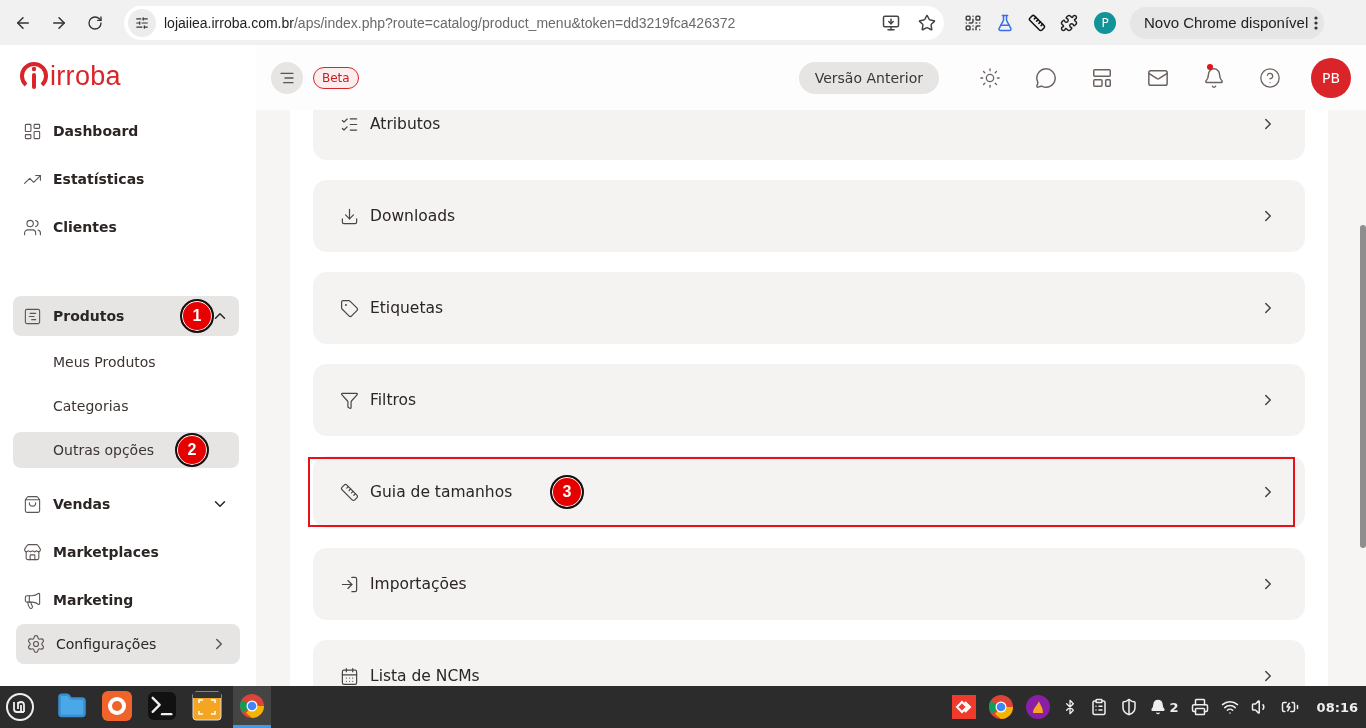  Describe the element at coordinates (207, 705) in the screenshot. I see `screenshot-icon` at that location.